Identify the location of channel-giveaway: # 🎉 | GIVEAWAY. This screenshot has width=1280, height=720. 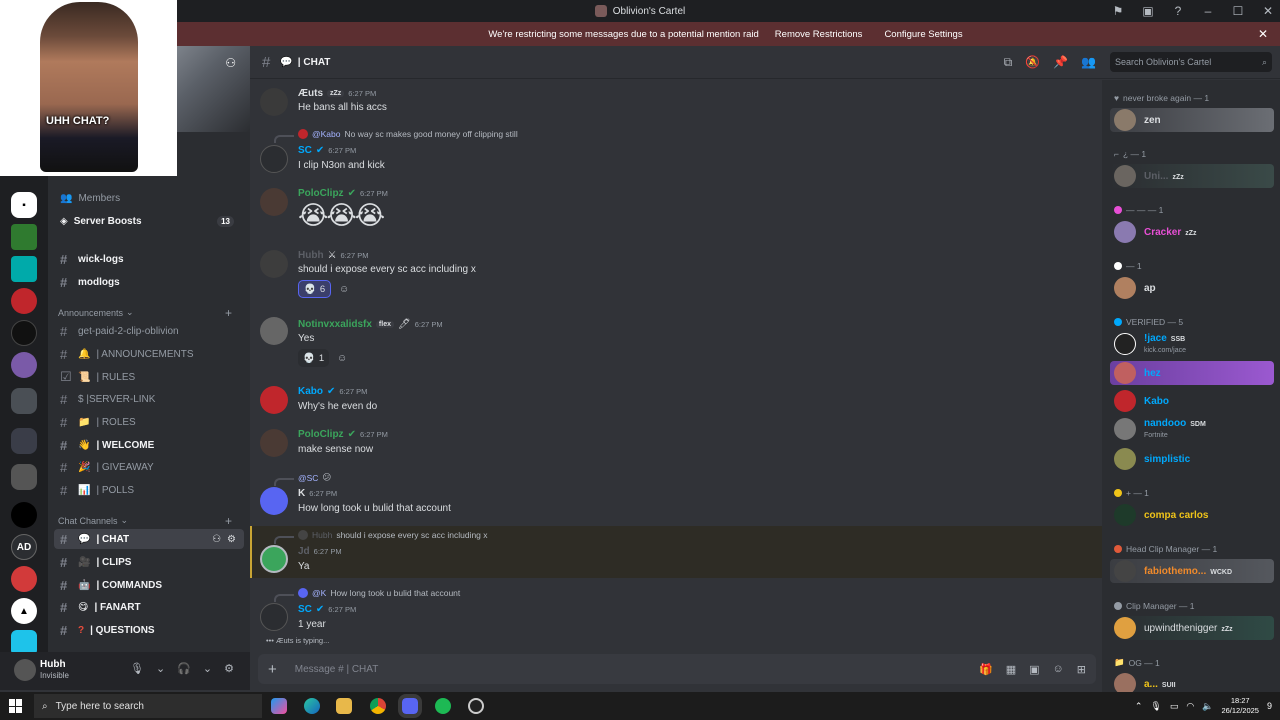
(149, 467).